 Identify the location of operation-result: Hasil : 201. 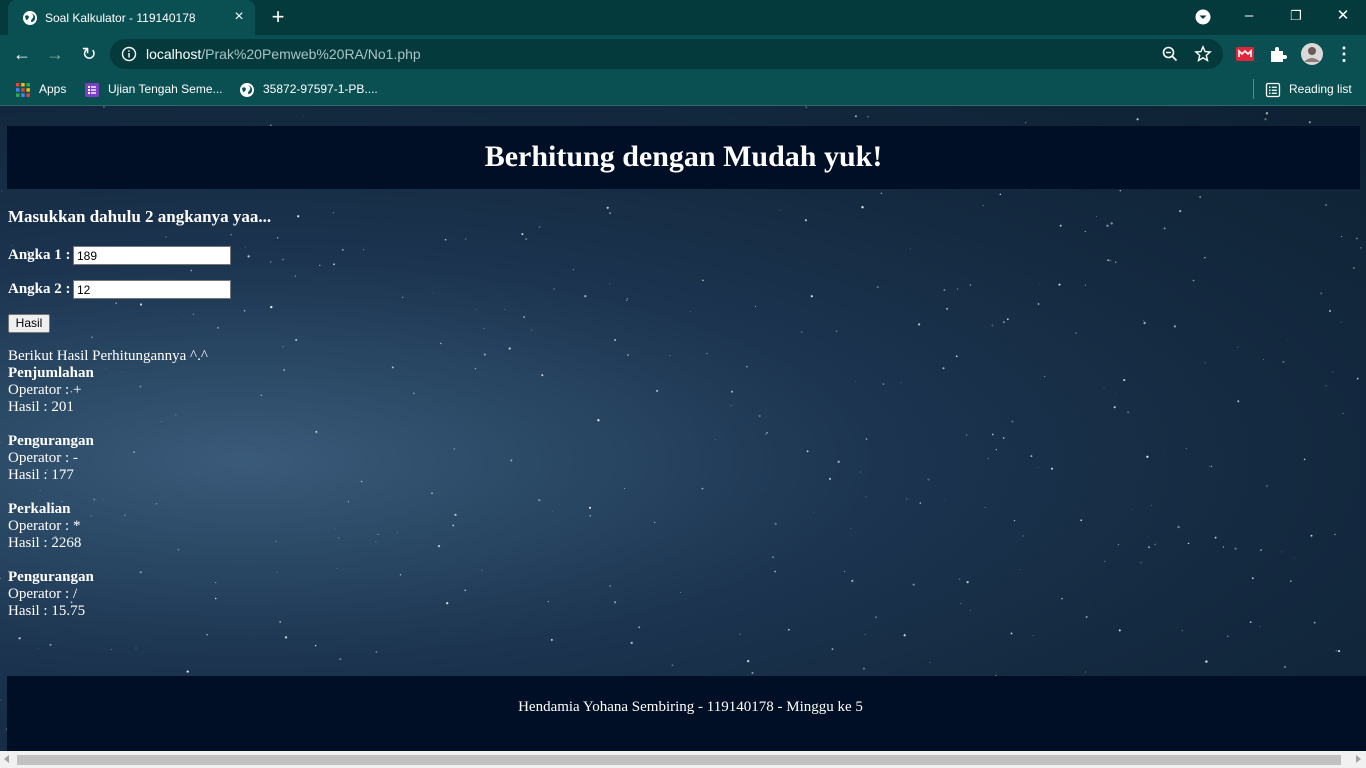
(41, 407).